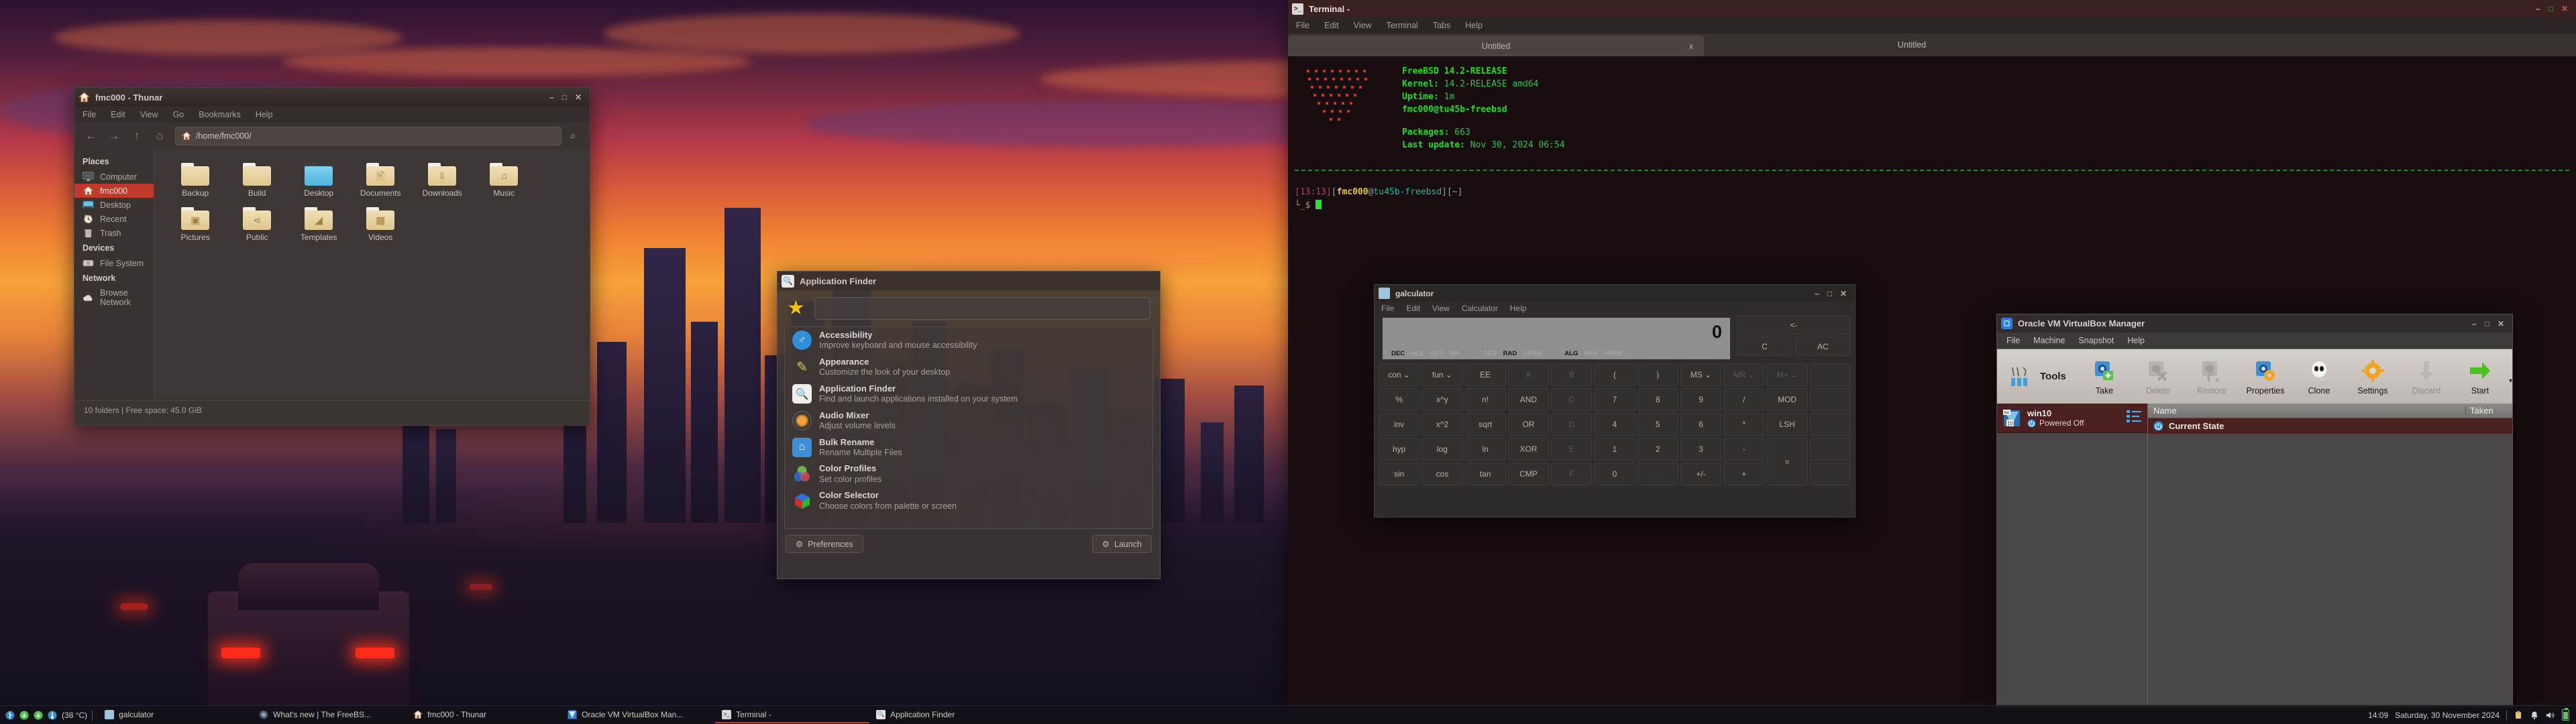 Image resolution: width=2576 pixels, height=724 pixels. What do you see at coordinates (1485, 399) in the screenshot?
I see `key-factorial: n!` at bounding box center [1485, 399].